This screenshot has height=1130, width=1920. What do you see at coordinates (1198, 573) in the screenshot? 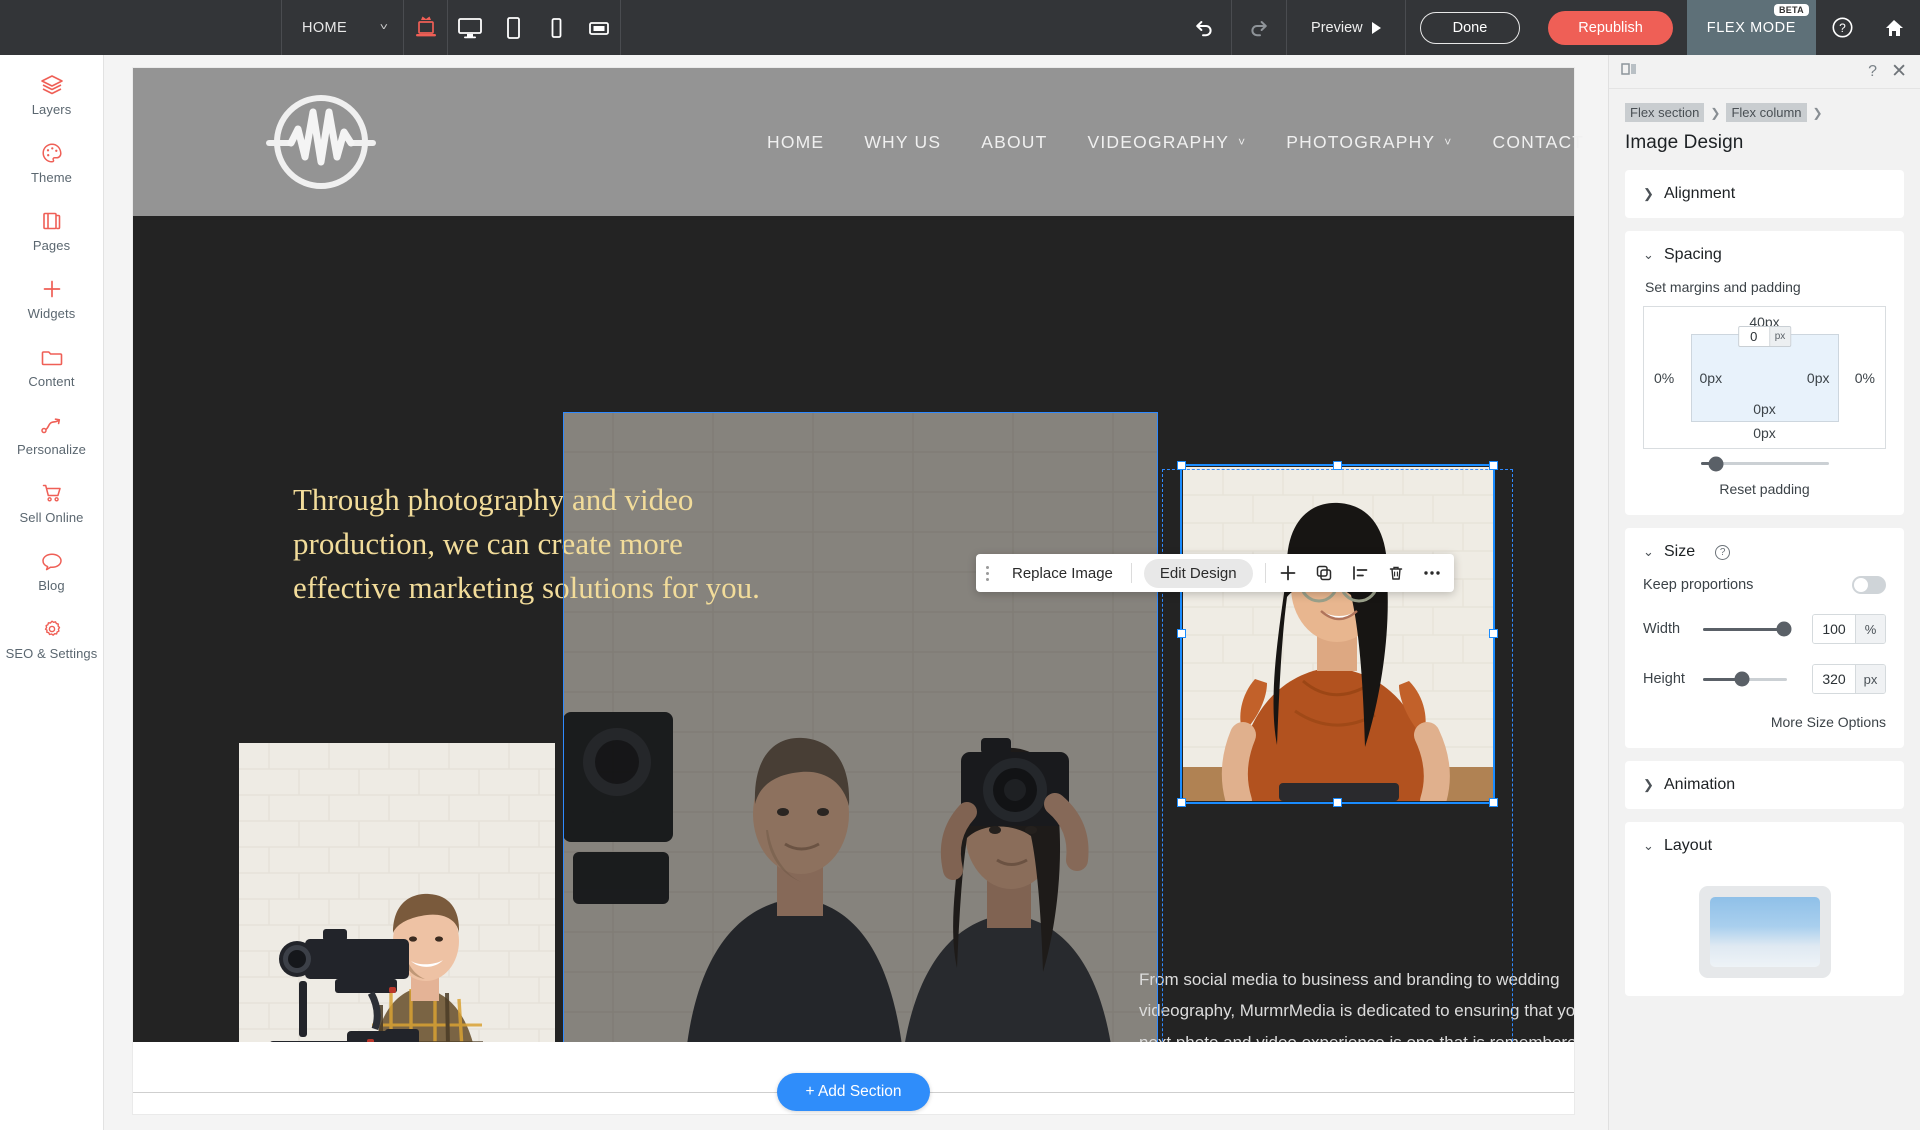
I see `edit-design-button: Edit Design` at bounding box center [1198, 573].